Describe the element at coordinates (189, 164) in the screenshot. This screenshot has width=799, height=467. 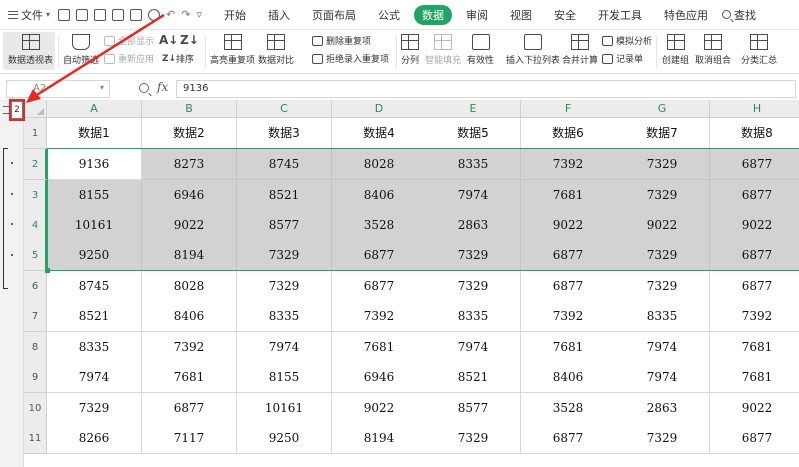
I see `table-cell: 8273` at that location.